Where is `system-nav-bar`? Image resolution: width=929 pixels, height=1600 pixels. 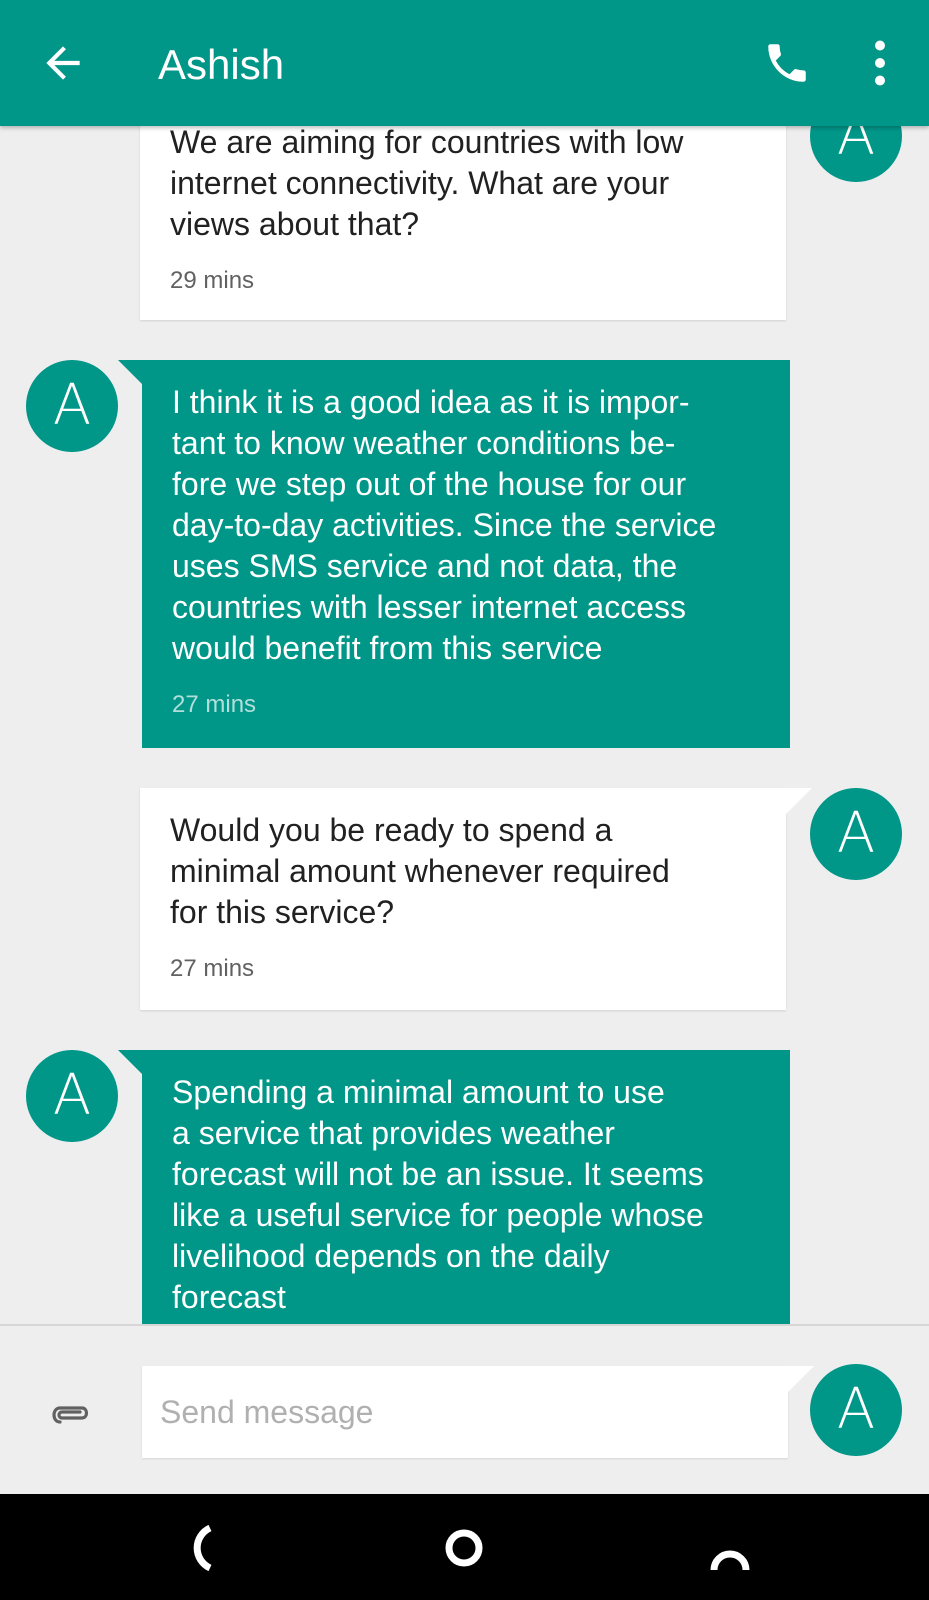
system-nav-bar is located at coordinates (464, 1547).